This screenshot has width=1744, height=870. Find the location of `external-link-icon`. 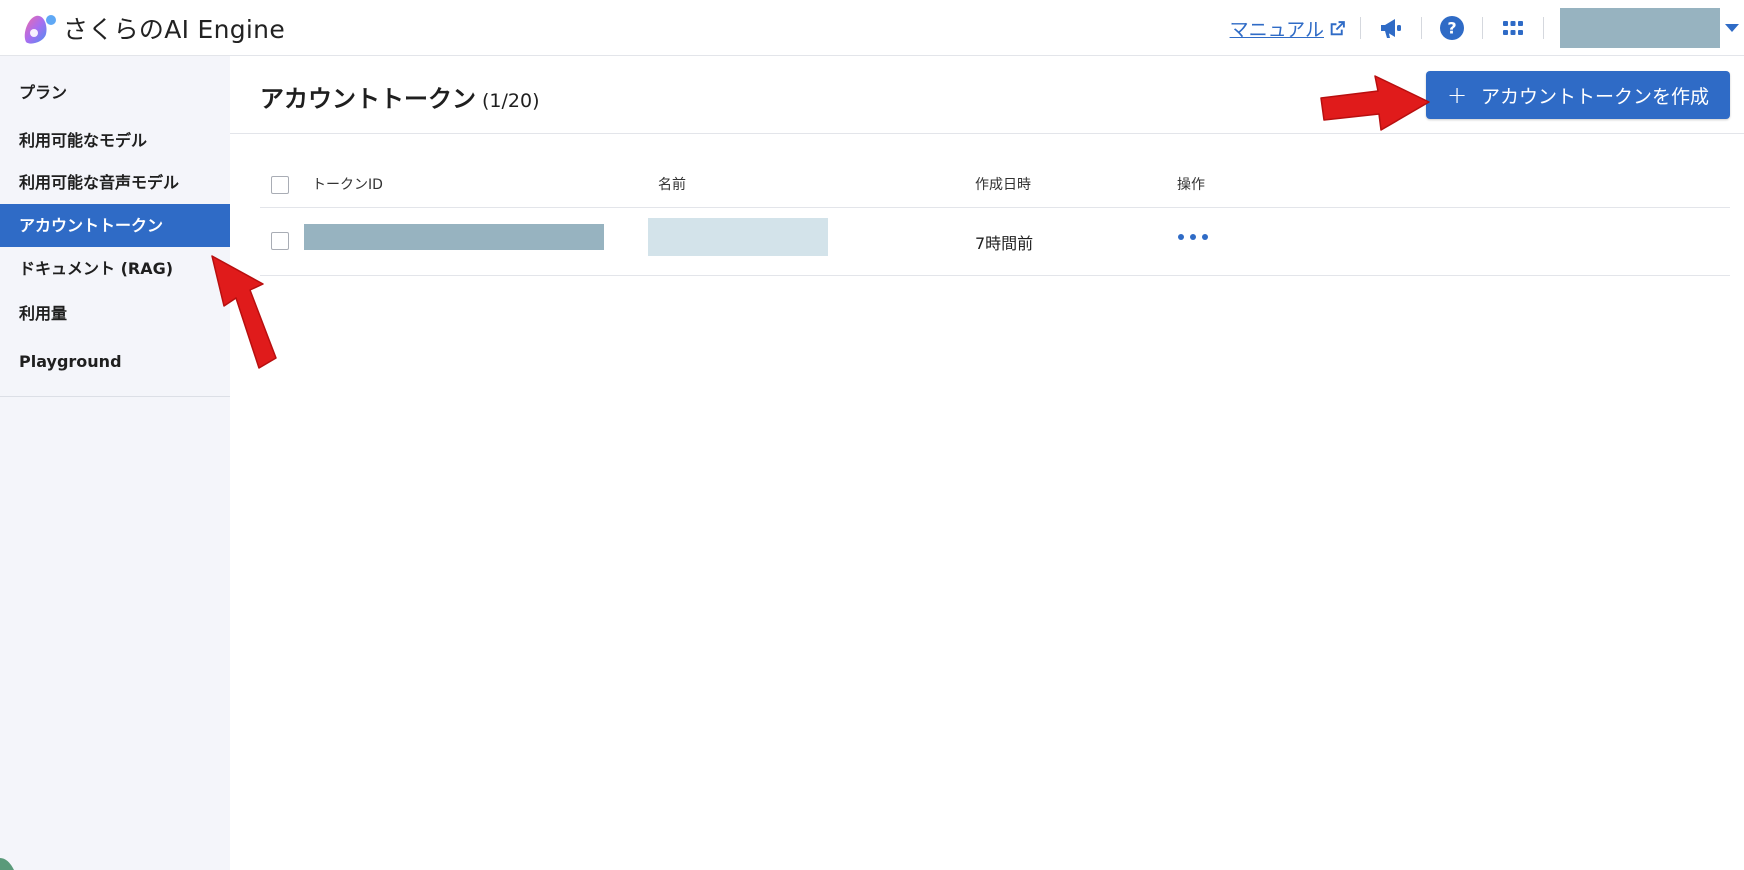

external-link-icon is located at coordinates (1337, 27).